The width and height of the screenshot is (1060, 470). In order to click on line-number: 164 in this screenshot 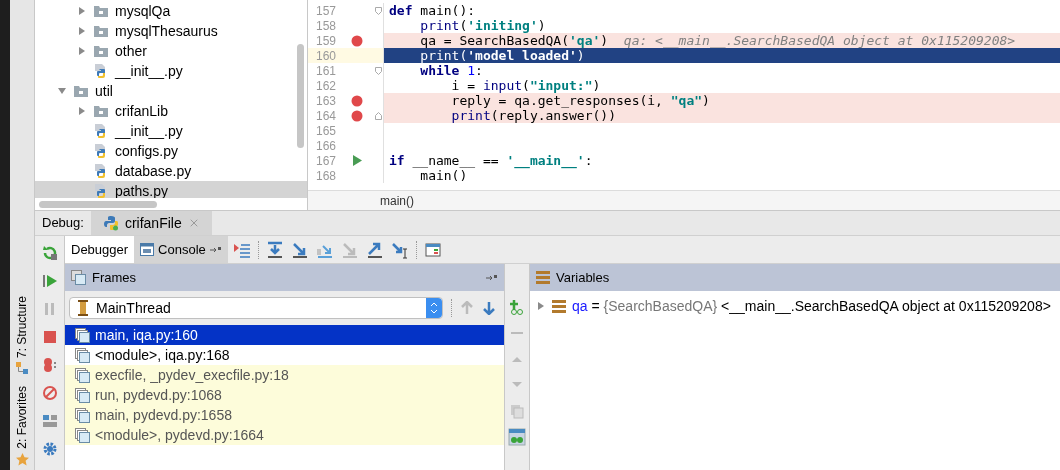, I will do `click(325, 116)`.